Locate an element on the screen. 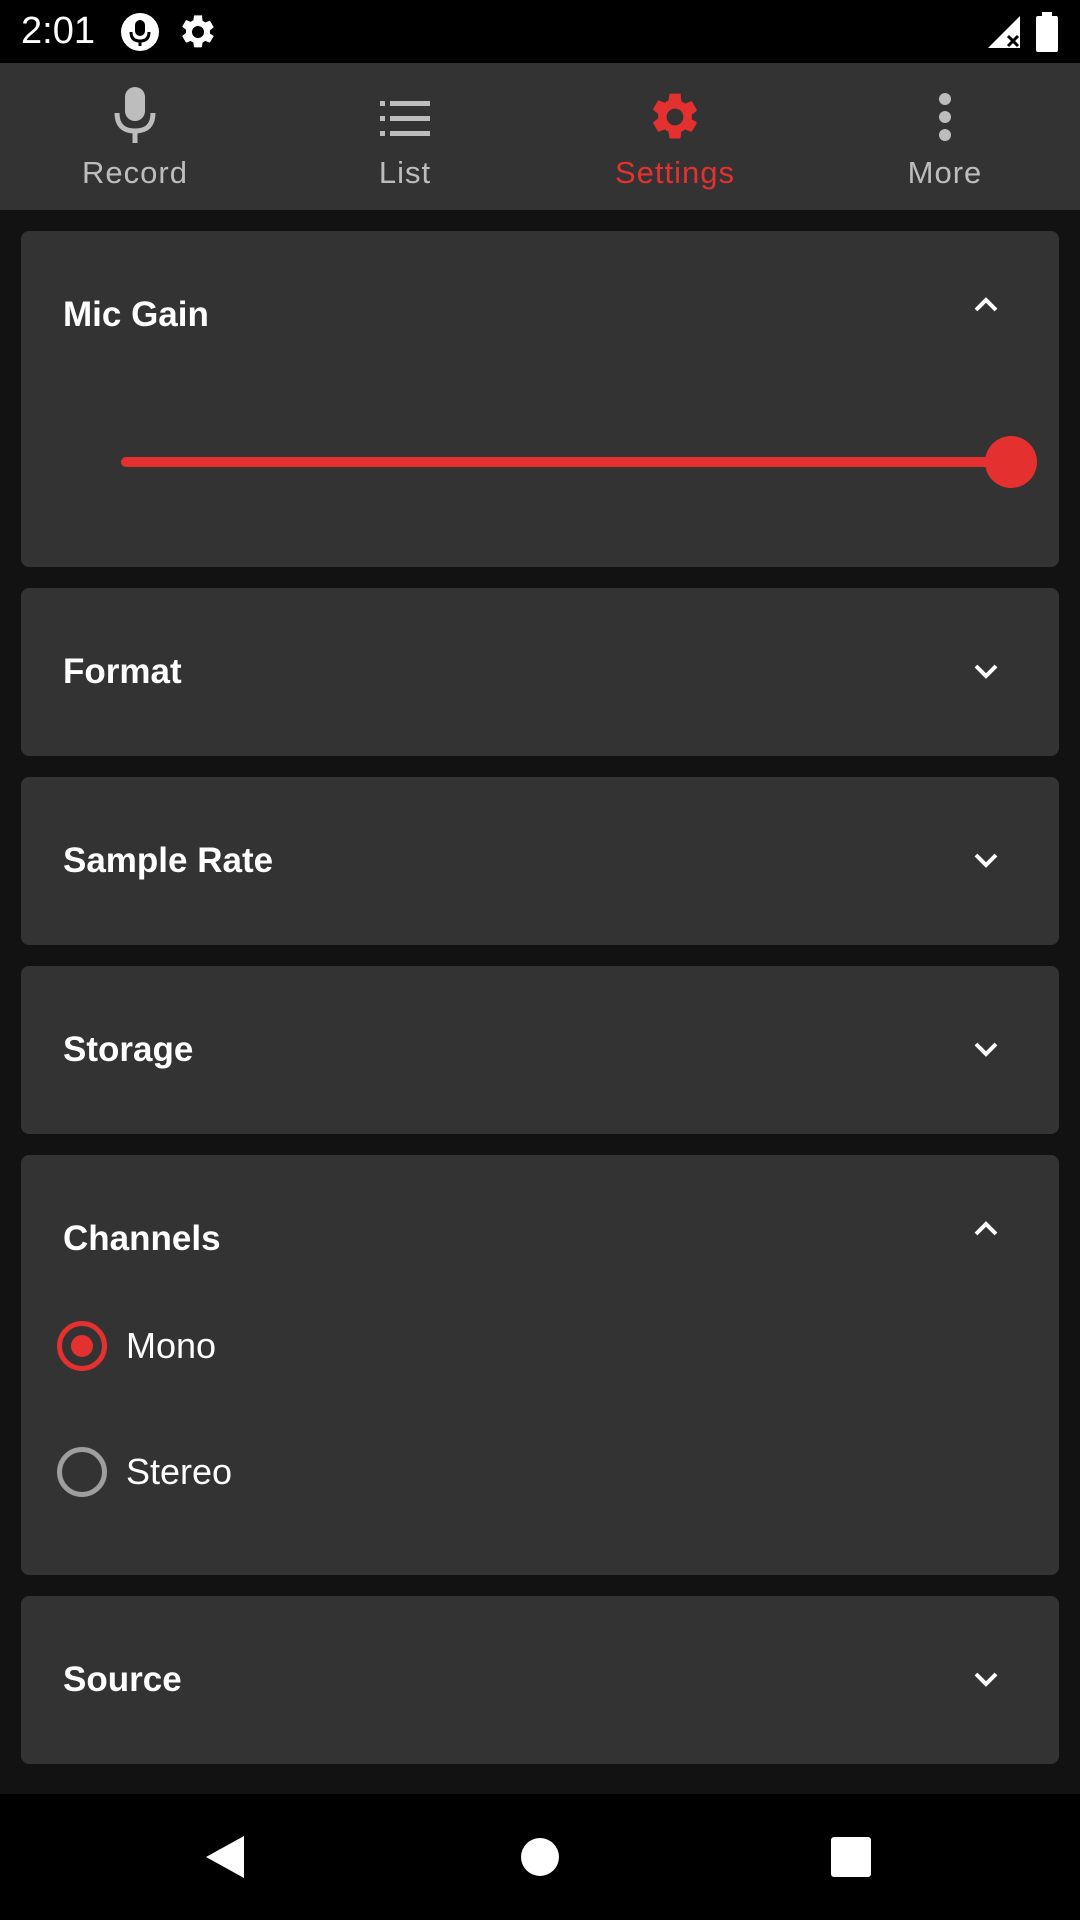 Image resolution: width=1080 pixels, height=1920 pixels. storage-card: Storage is located at coordinates (540, 1050).